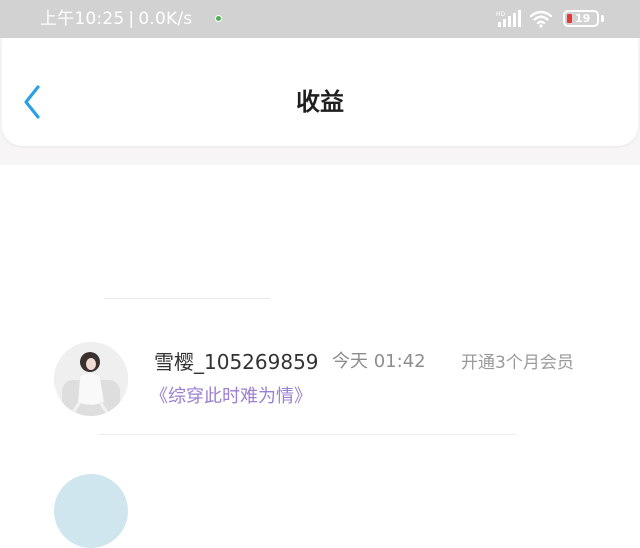  What do you see at coordinates (569, 18) in the screenshot?
I see `battery-fill` at bounding box center [569, 18].